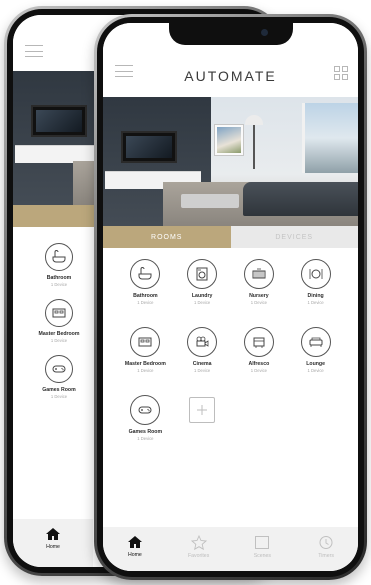 This screenshot has width=371, height=585. I want to click on tab-rooms: ROOMS, so click(167, 237).